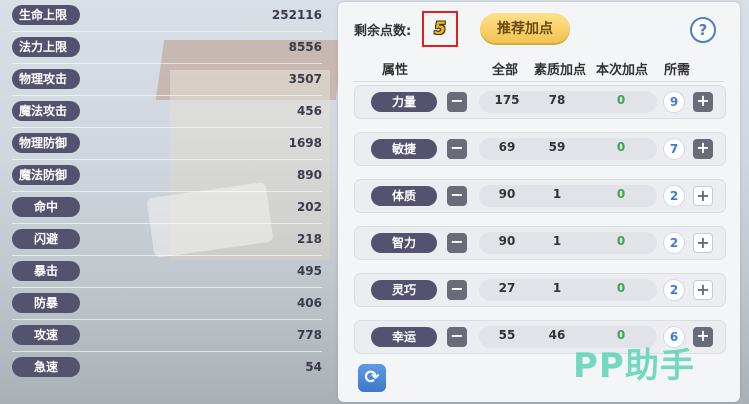 The width and height of the screenshot is (749, 404). I want to click on attribute-name: 体质, so click(404, 196).